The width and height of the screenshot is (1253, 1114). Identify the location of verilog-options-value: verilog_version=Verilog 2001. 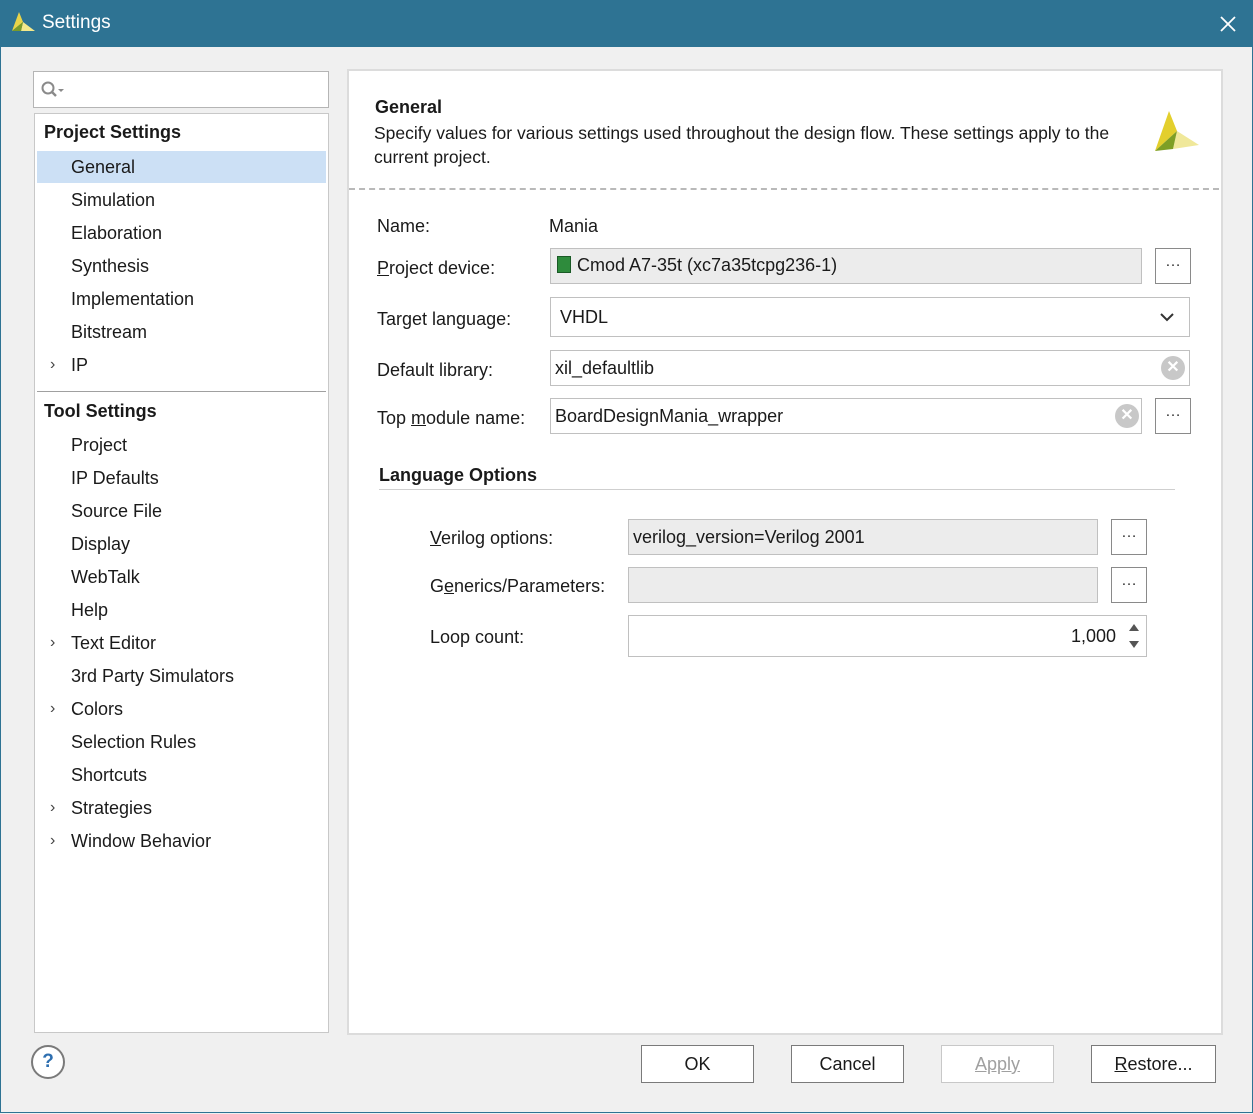
(749, 537).